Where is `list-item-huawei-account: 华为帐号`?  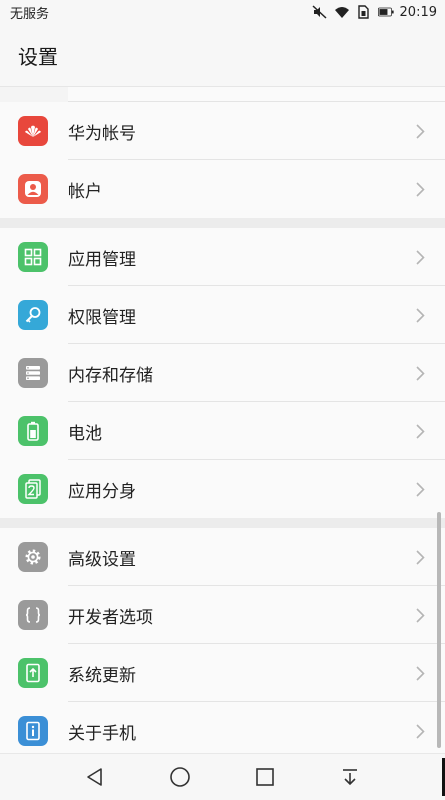
list-item-huawei-account: 华为帐号 is located at coordinates (222, 131).